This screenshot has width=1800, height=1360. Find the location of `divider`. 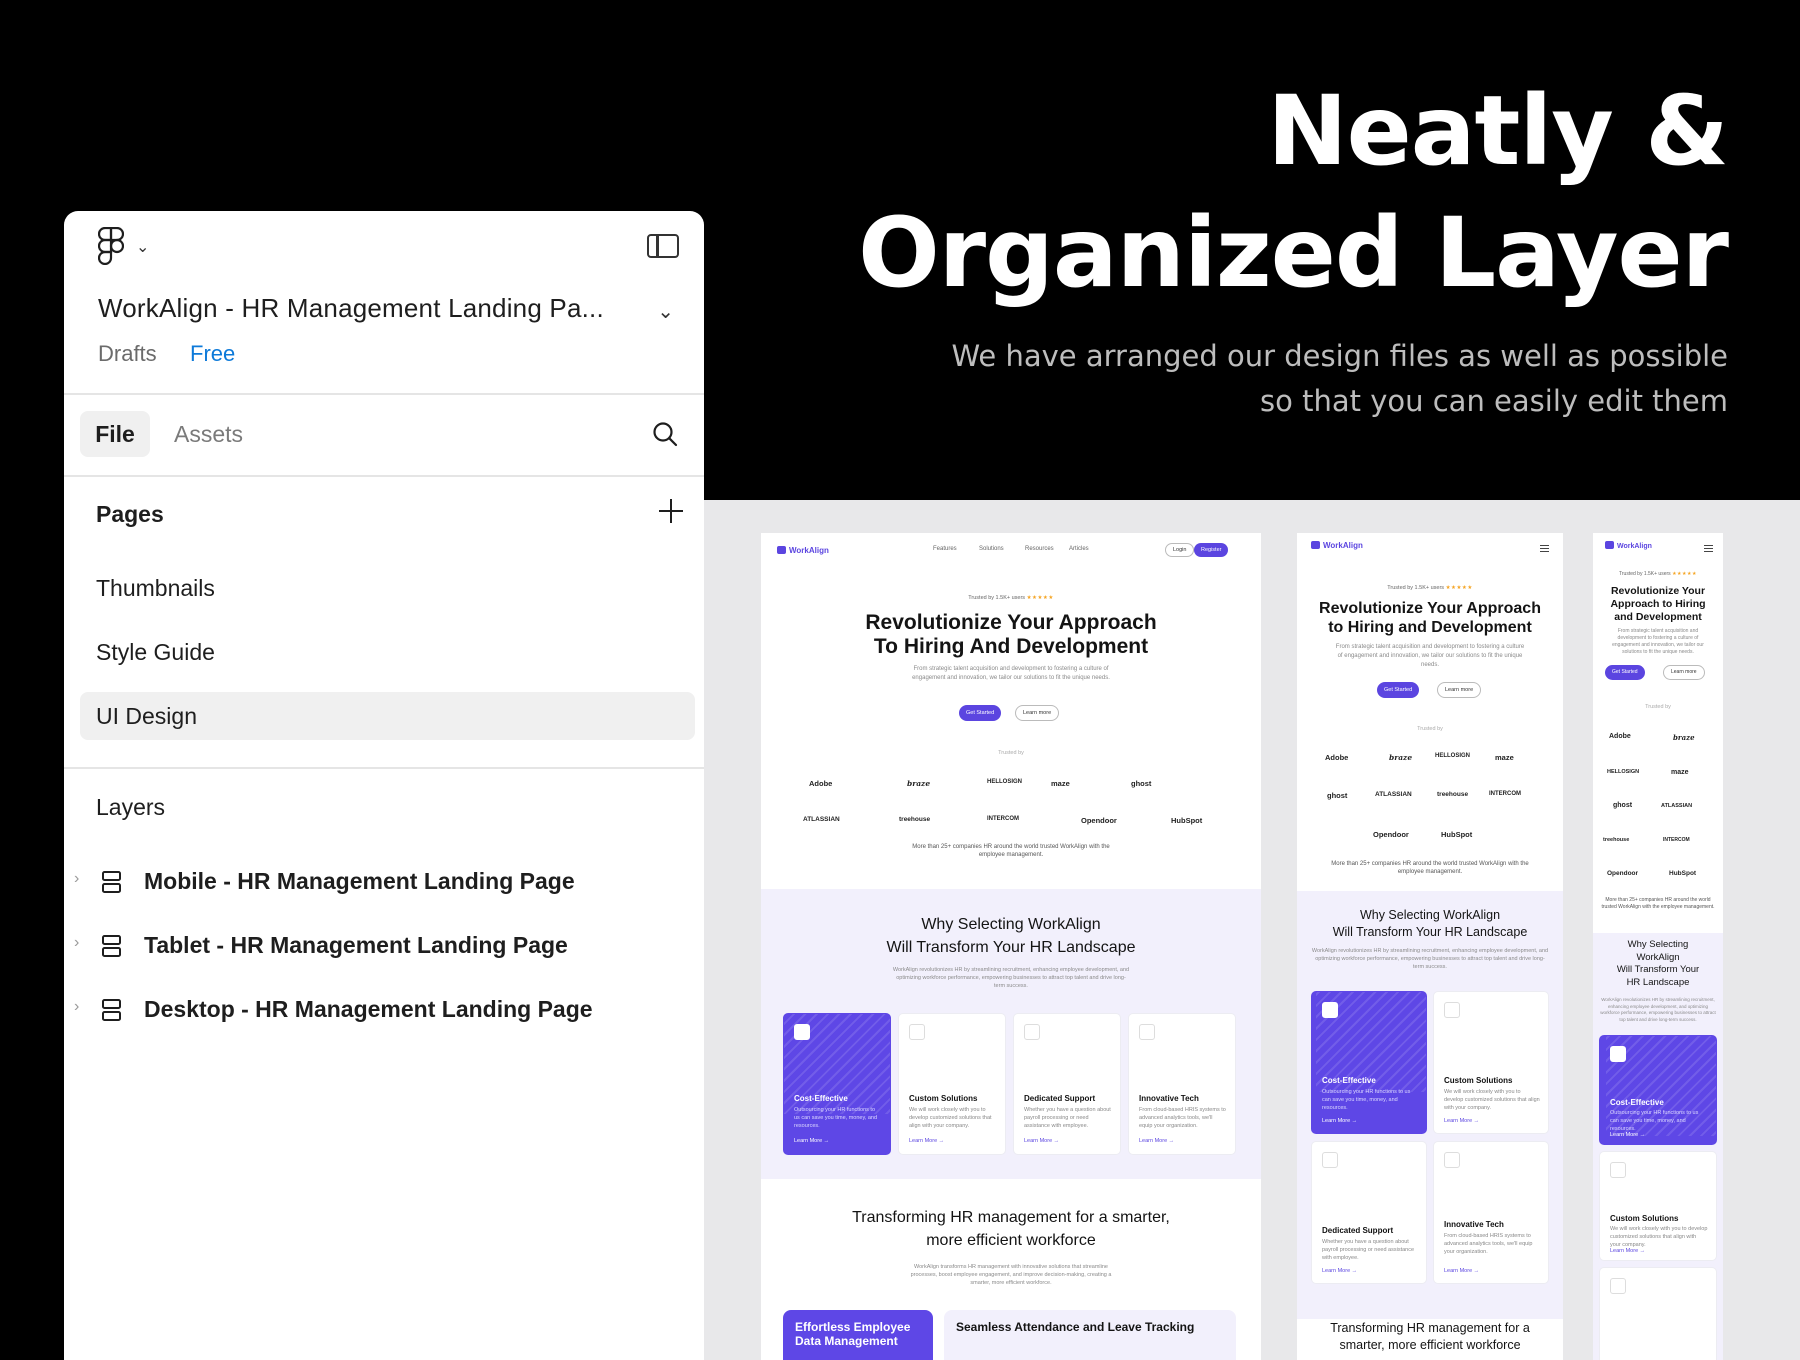

divider is located at coordinates (384, 768).